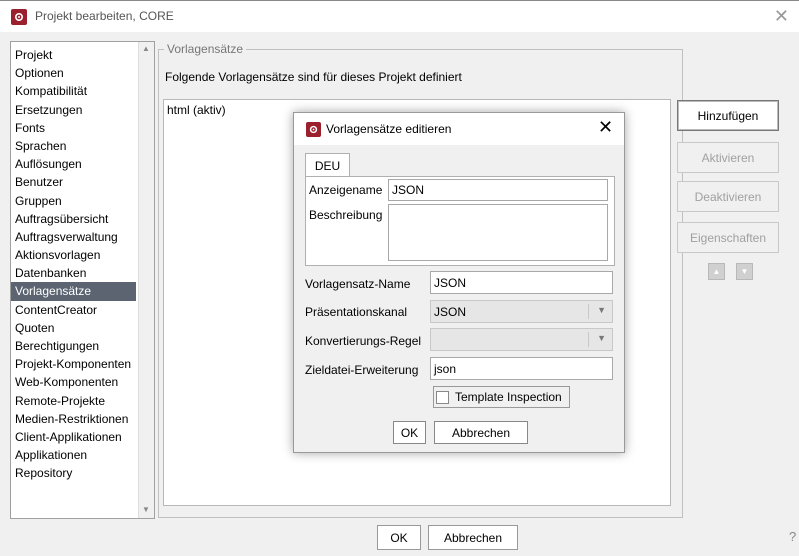  Describe the element at coordinates (82, 73) in the screenshot. I see `sidebar-item: Optionen` at that location.